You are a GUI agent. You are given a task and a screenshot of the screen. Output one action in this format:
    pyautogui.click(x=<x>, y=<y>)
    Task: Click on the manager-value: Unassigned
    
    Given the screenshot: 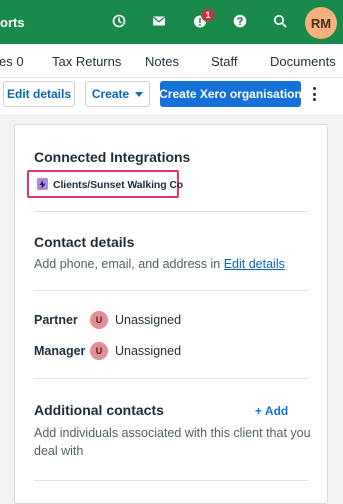 What is the action you would take?
    pyautogui.click(x=148, y=351)
    